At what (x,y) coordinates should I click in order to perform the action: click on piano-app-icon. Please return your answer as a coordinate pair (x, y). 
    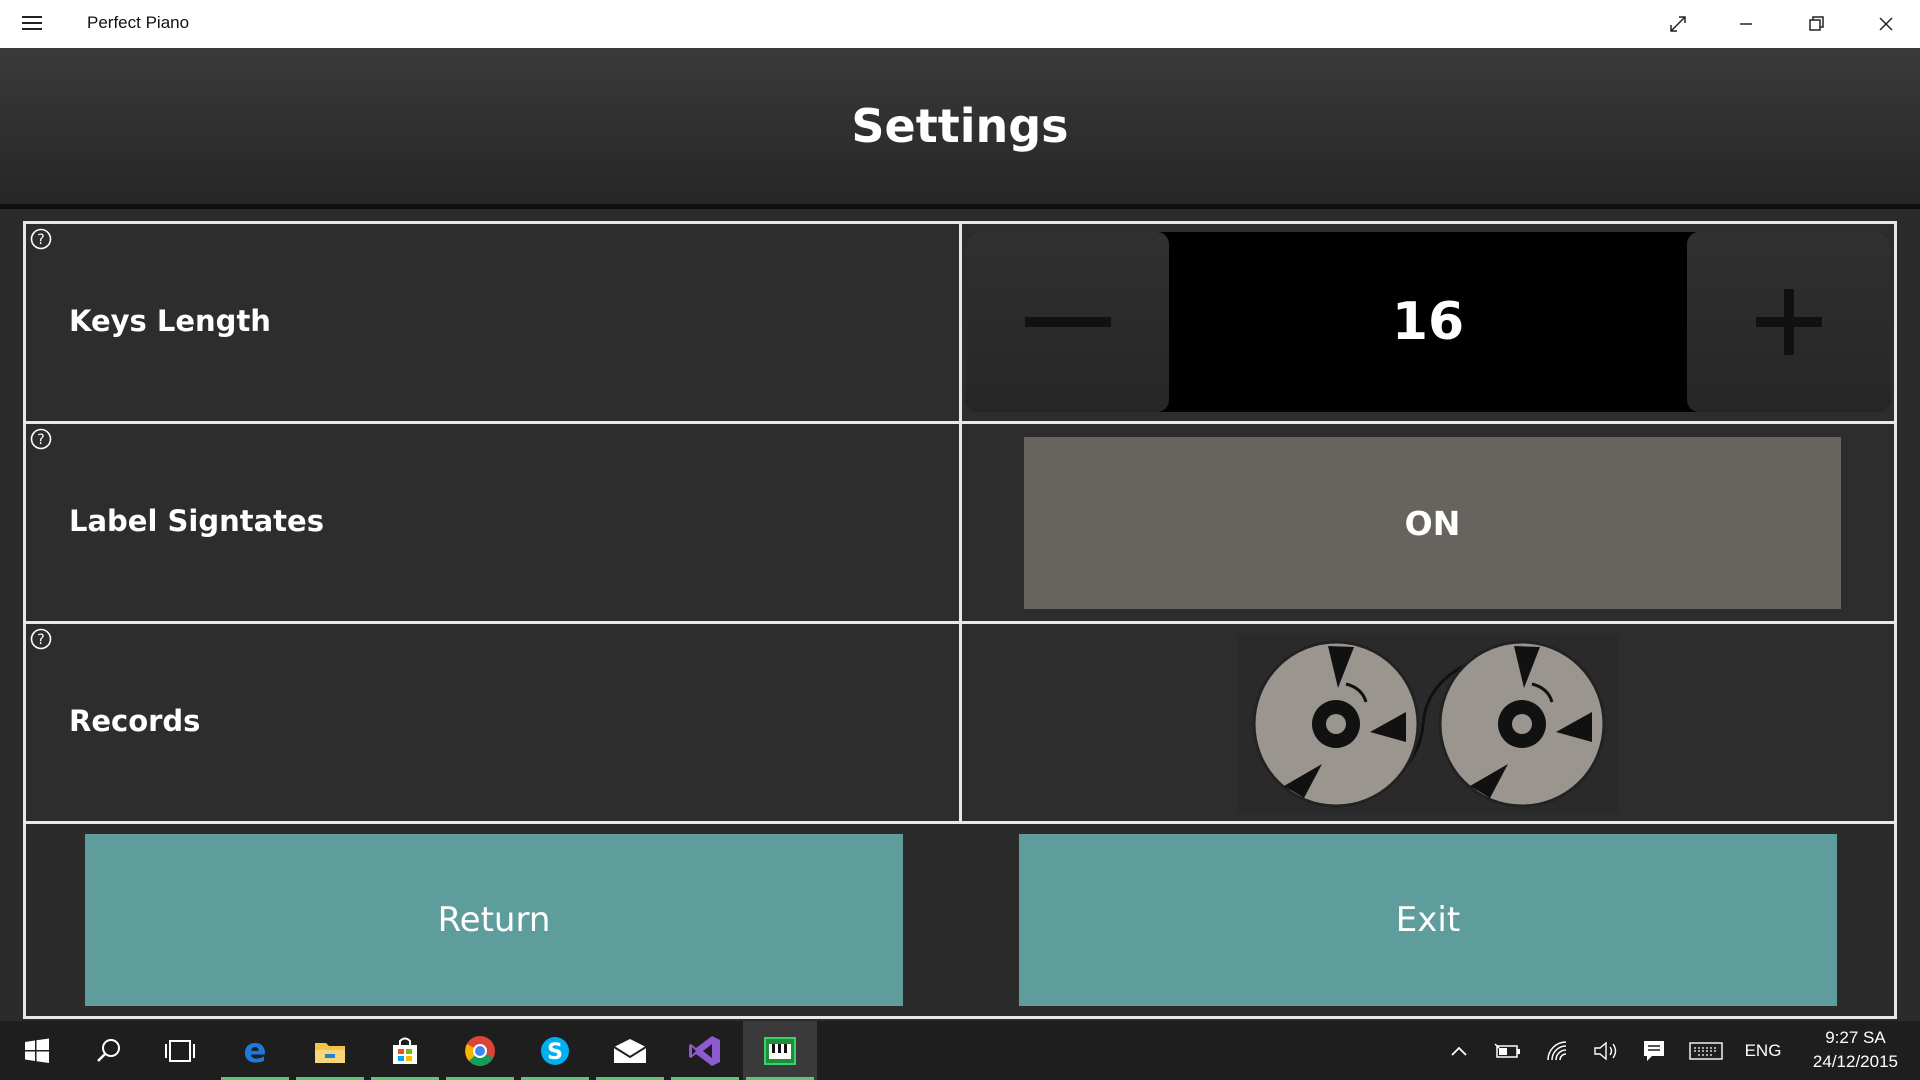
    Looking at the image, I should click on (780, 1050).